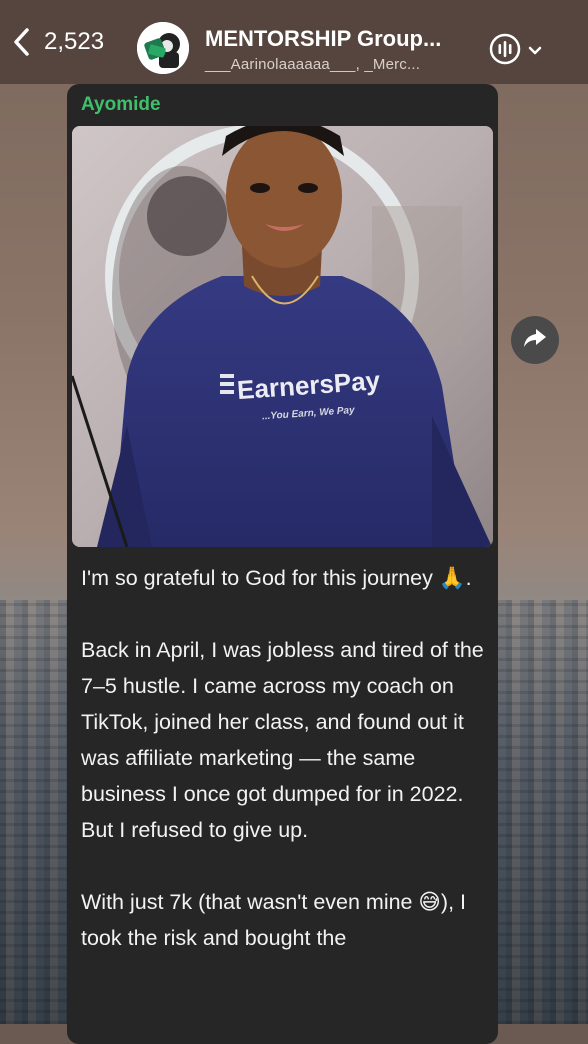 This screenshot has height=1044, width=588. I want to click on back-button: 2,523, so click(58, 42).